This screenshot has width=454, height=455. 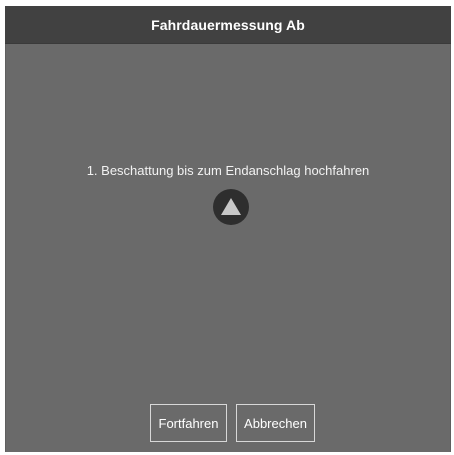 I want to click on triangle-up-icon, so click(x=231, y=206).